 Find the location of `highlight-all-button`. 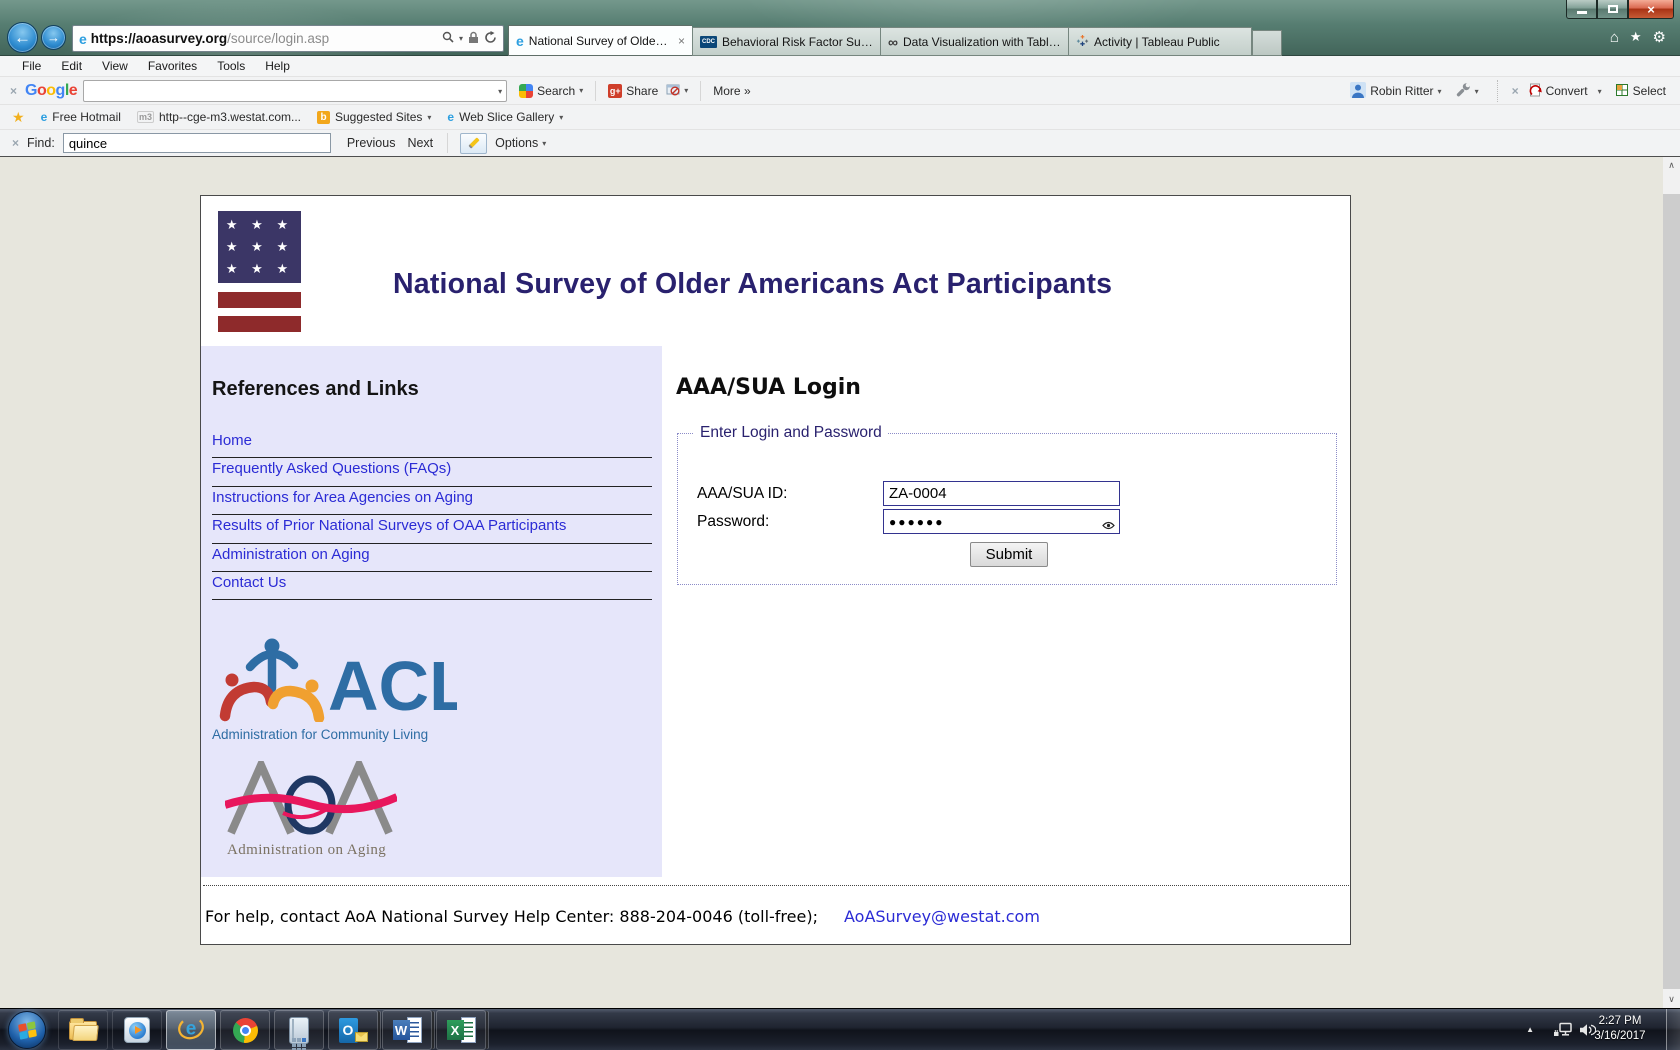

highlight-all-button is located at coordinates (474, 143).